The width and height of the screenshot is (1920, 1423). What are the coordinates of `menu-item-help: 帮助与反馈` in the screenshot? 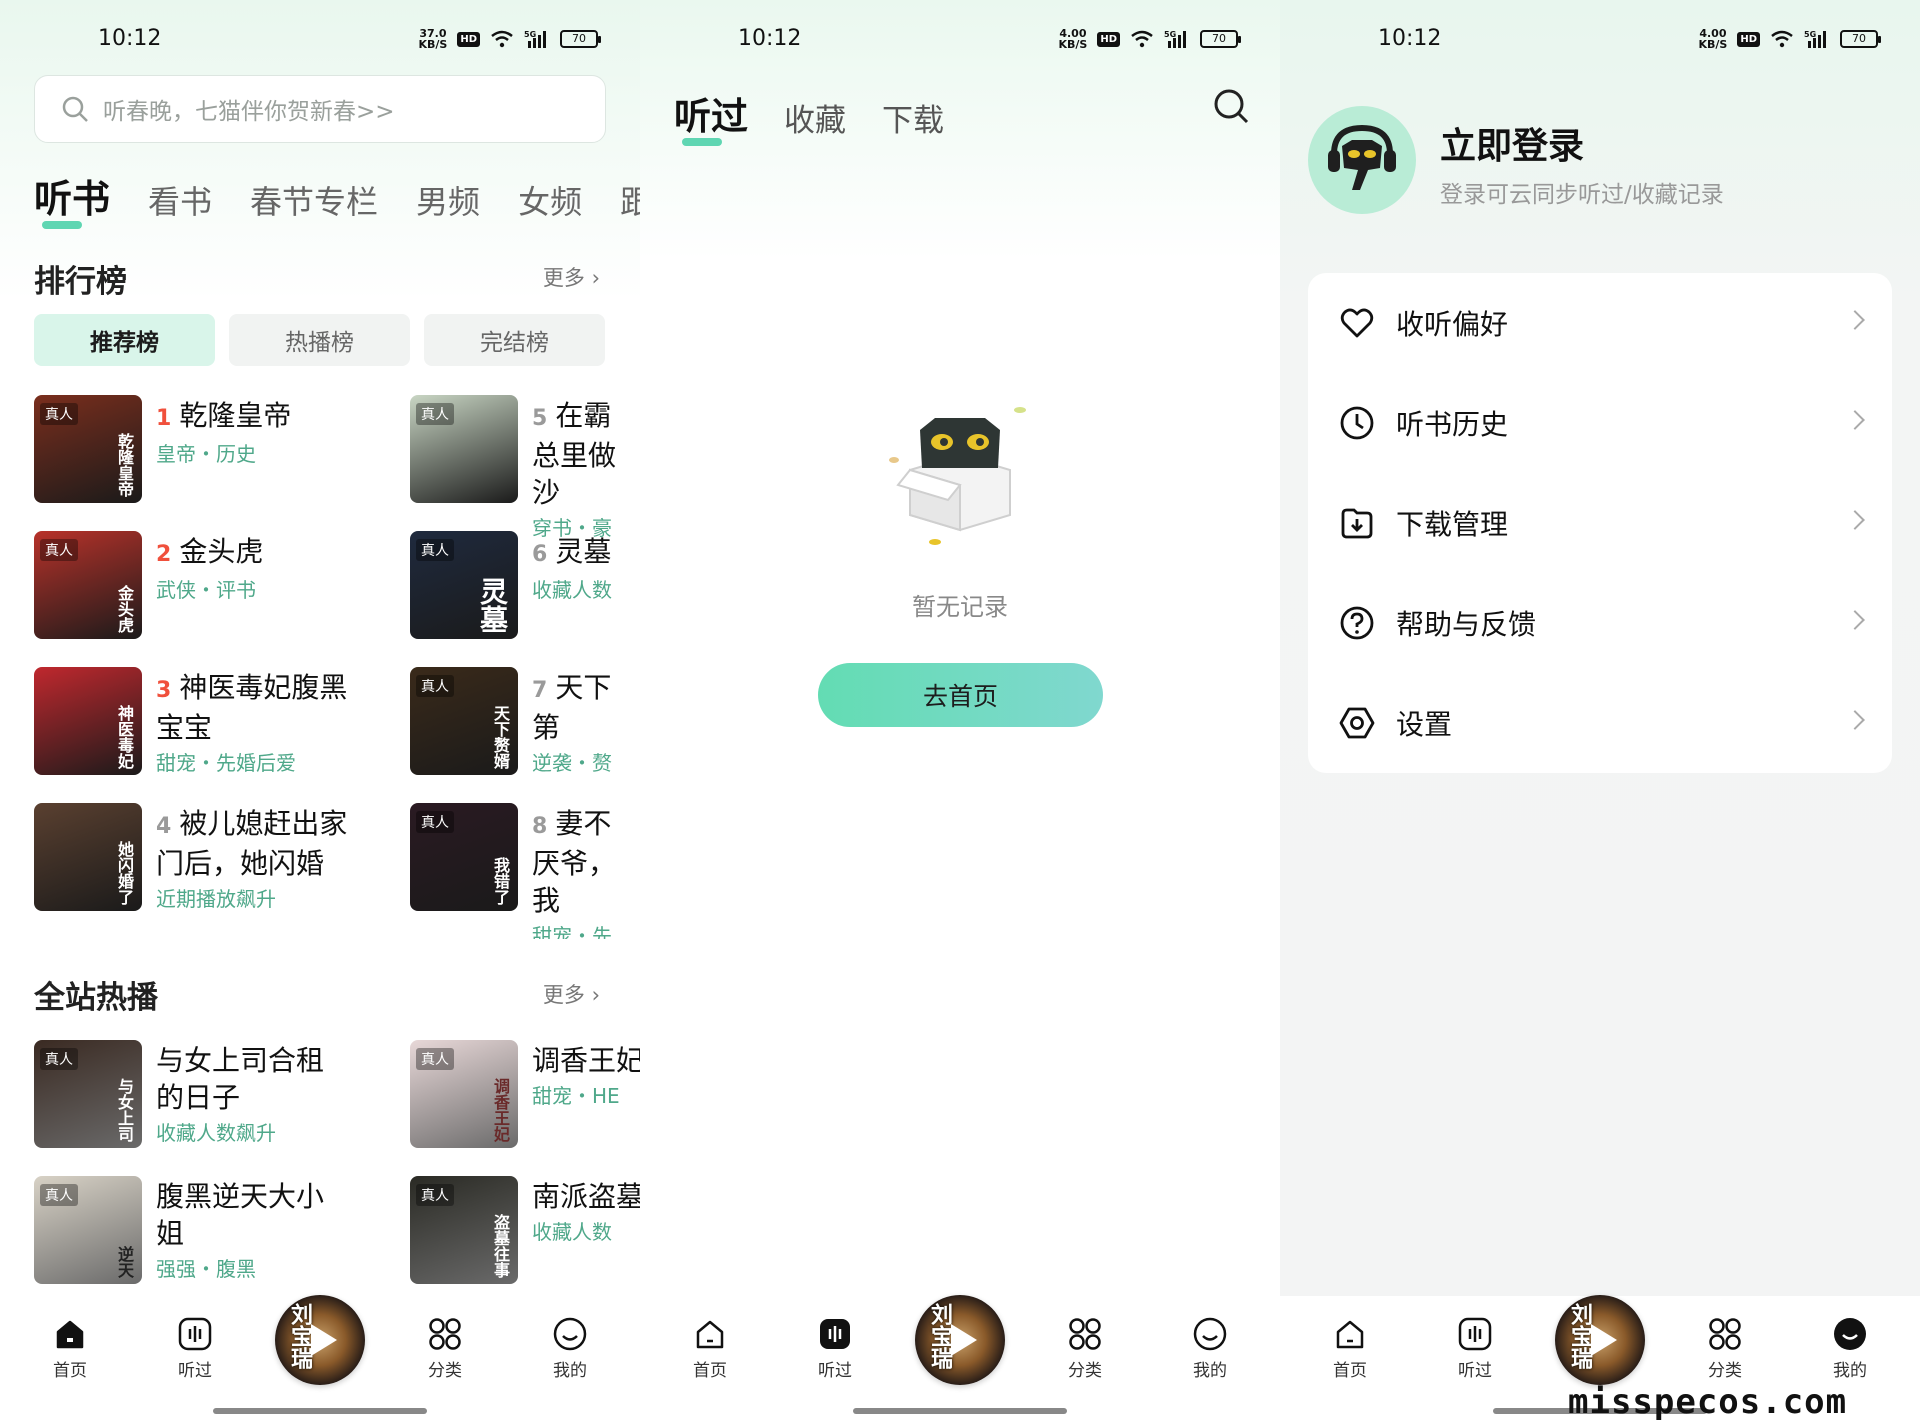 It's located at (1600, 623).